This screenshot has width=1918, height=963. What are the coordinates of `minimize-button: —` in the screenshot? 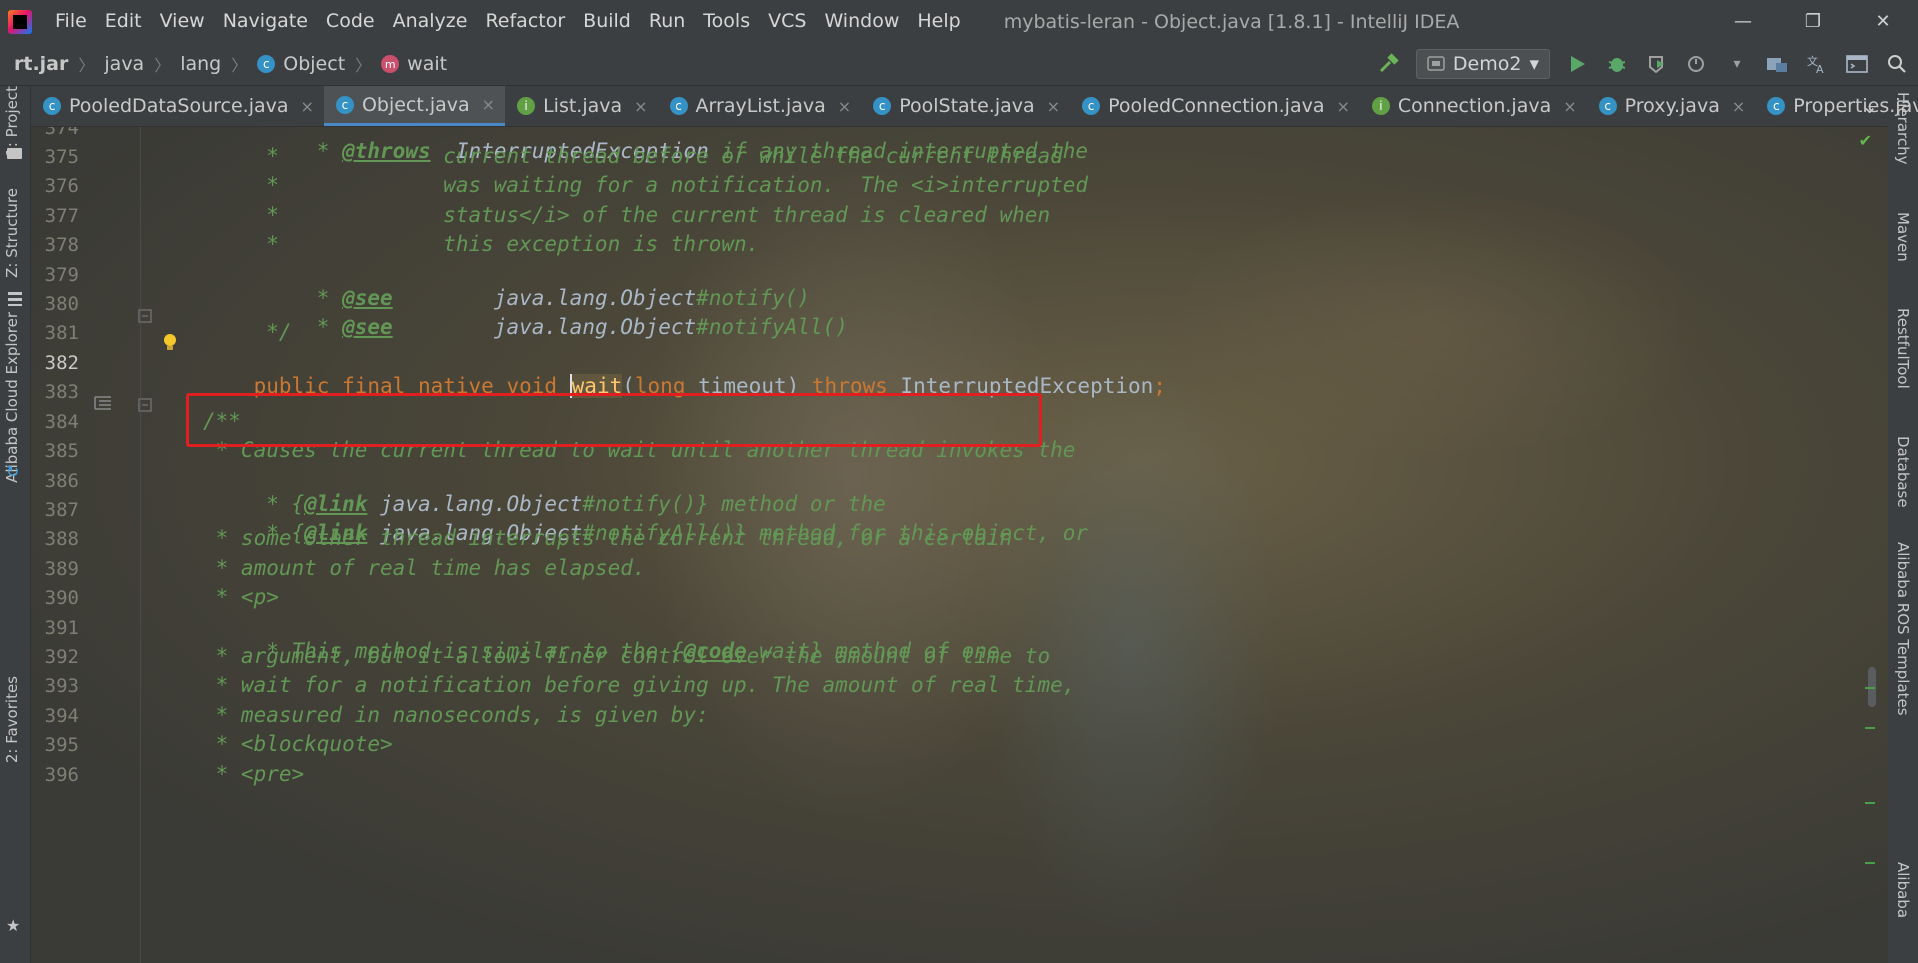 It's located at (1743, 21).